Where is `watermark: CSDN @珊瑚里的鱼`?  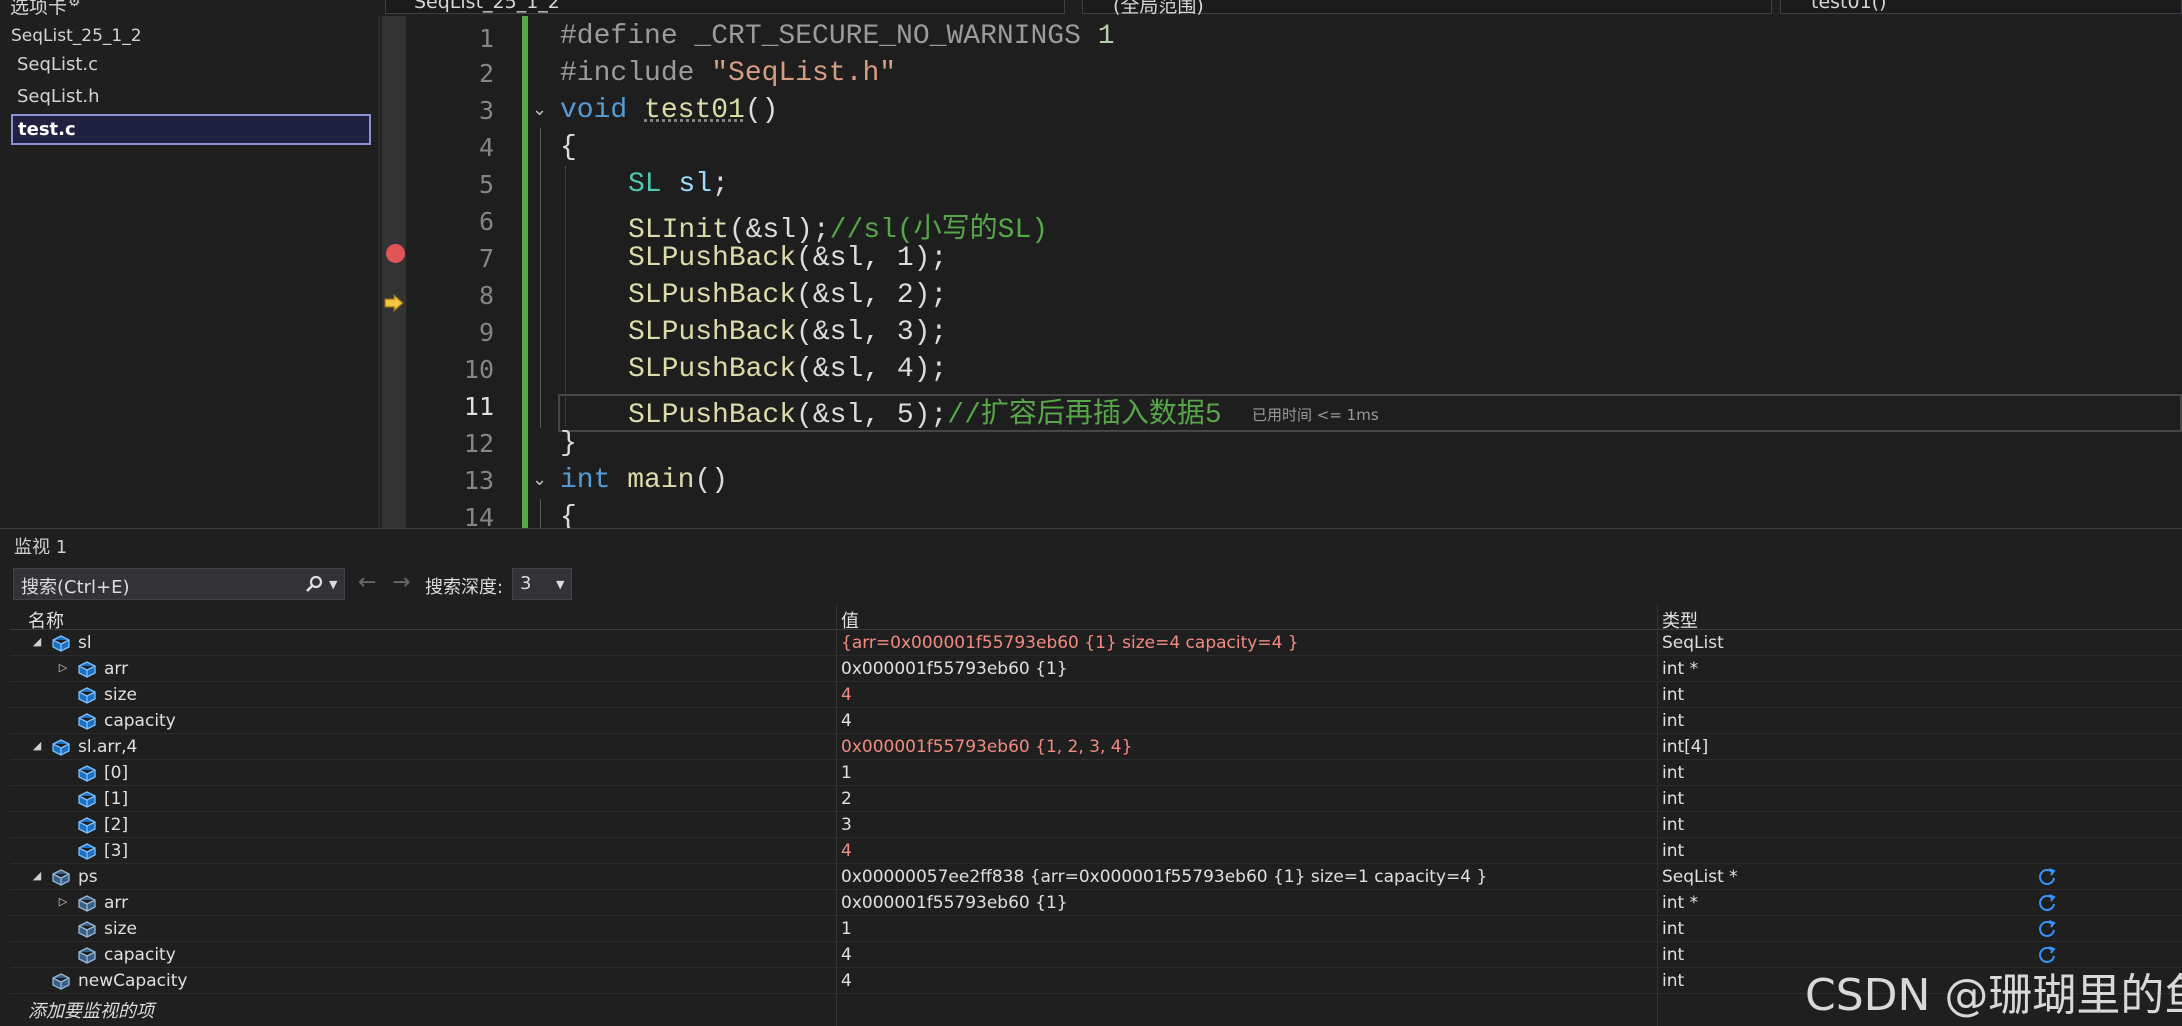
watermark: CSDN @珊瑚里的鱼 is located at coordinates (1993, 995).